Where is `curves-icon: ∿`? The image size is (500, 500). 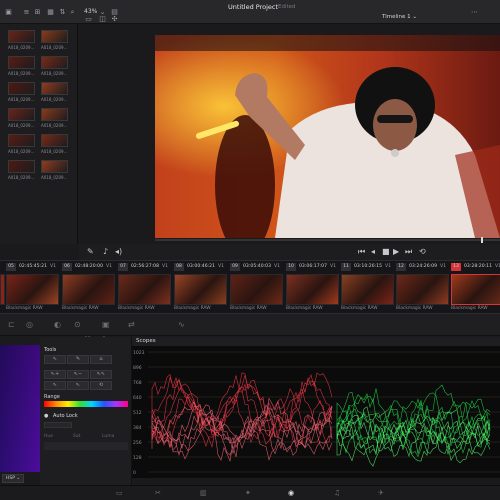 curves-icon: ∿ is located at coordinates (181, 324).